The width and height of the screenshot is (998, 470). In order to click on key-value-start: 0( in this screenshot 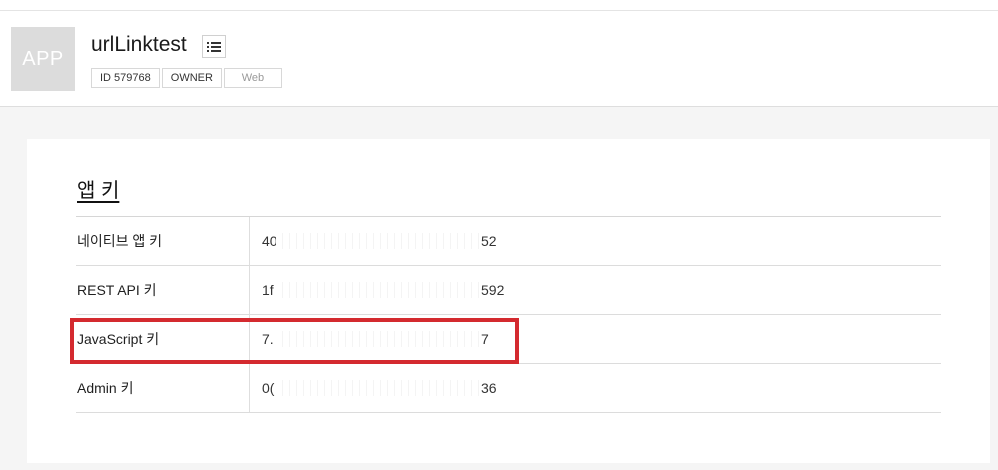, I will do `click(268, 388)`.